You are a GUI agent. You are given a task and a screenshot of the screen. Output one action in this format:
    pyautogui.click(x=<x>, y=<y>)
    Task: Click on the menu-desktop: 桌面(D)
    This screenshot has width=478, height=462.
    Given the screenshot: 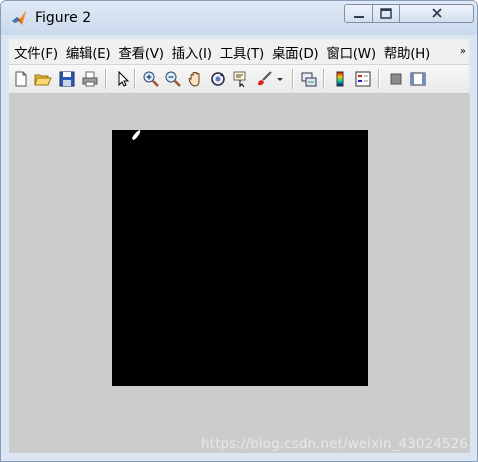 What is the action you would take?
    pyautogui.click(x=294, y=52)
    